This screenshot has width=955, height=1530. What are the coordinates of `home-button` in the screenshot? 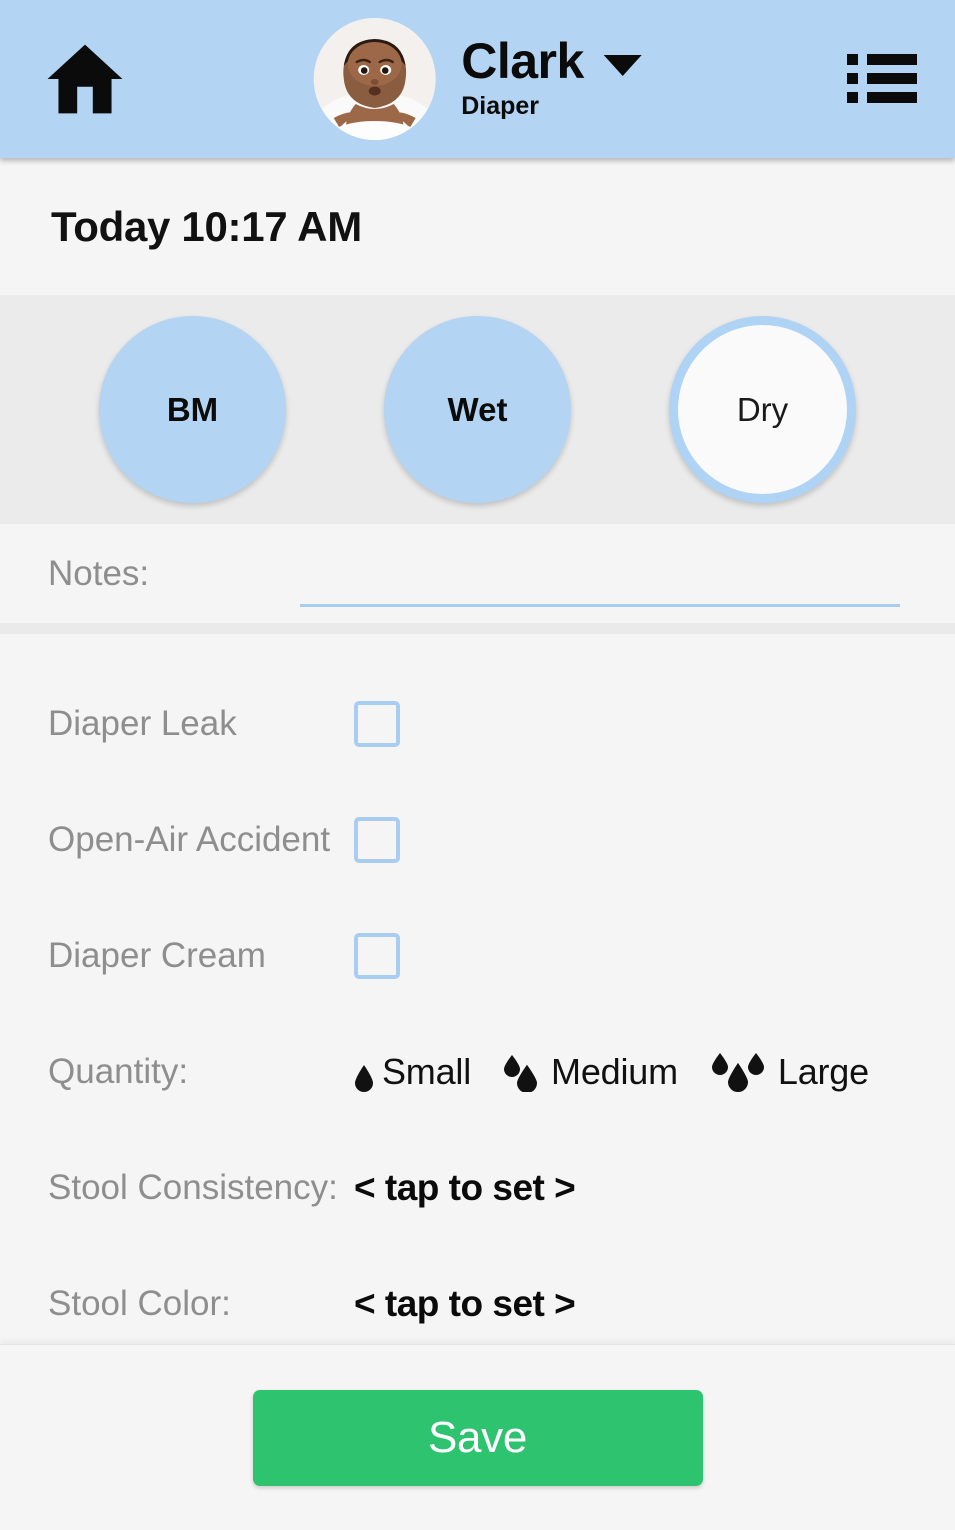 It's located at (85, 79).